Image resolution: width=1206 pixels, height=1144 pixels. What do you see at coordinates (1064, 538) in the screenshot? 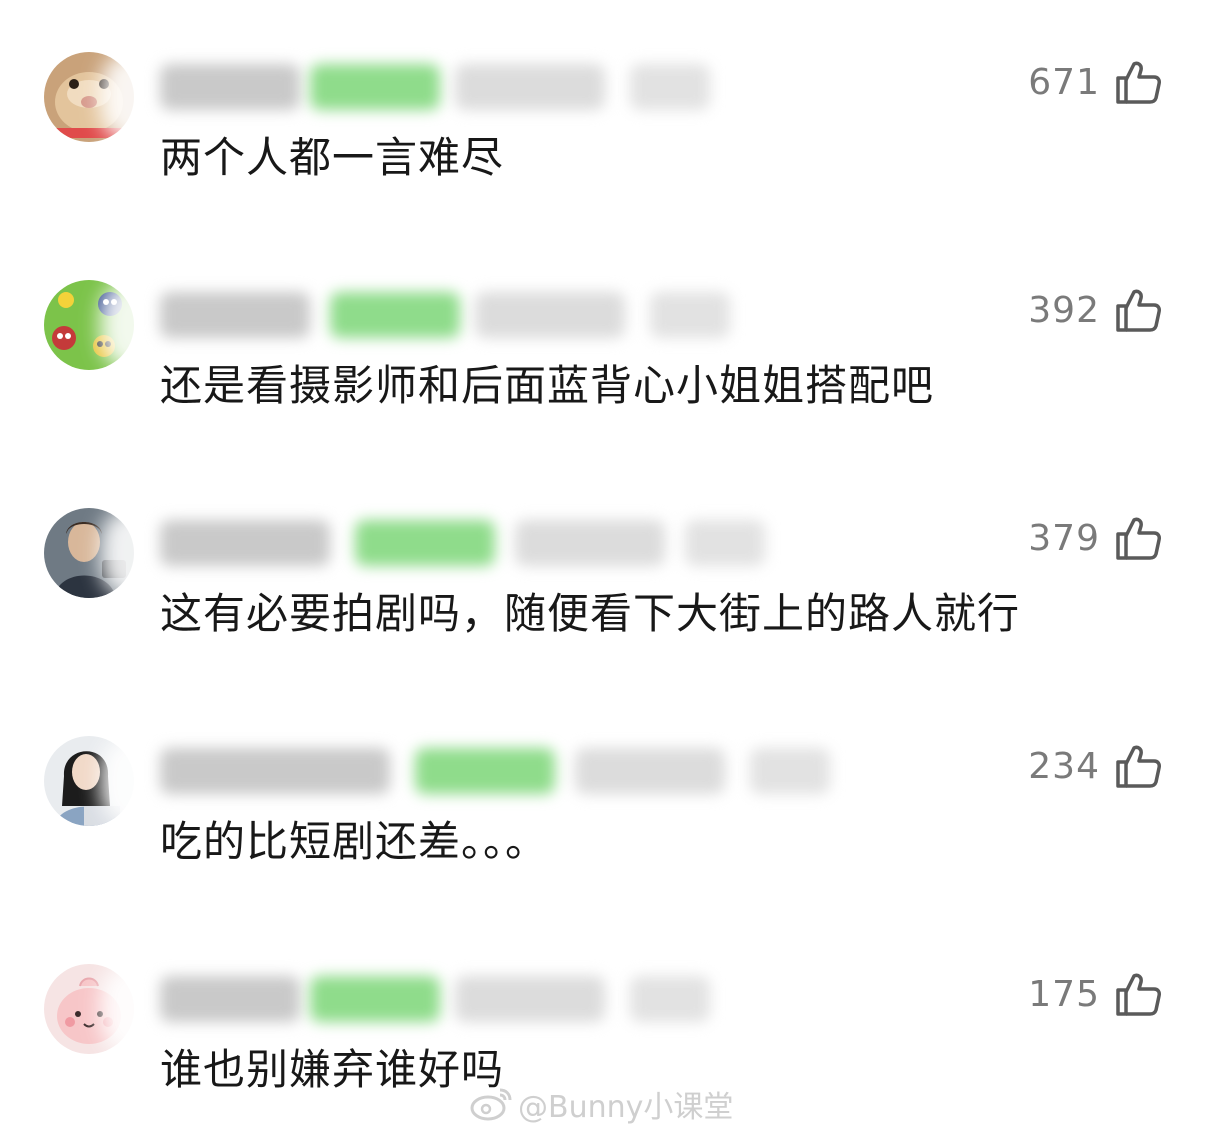
I see `like-count: 379` at bounding box center [1064, 538].